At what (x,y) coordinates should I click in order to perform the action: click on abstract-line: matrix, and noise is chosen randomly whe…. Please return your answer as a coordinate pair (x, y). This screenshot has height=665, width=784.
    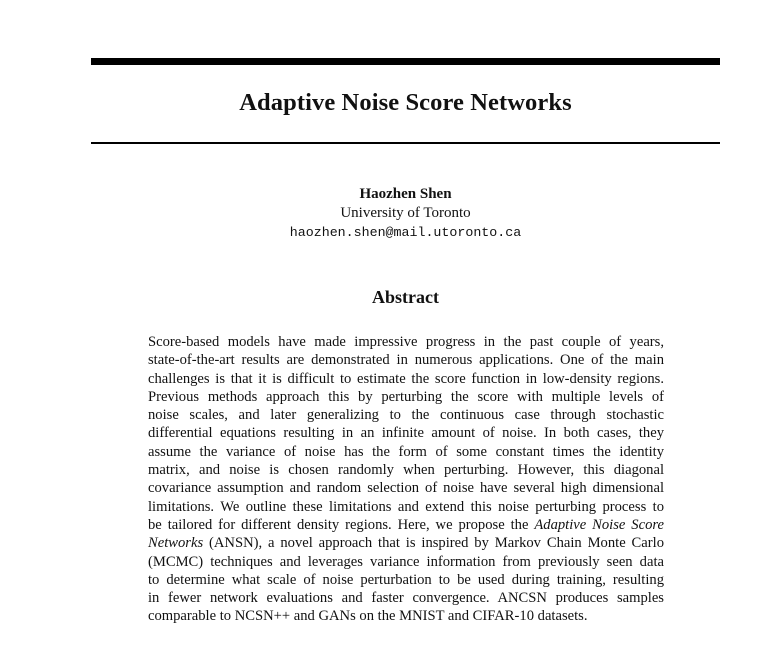
    Looking at the image, I should click on (406, 470).